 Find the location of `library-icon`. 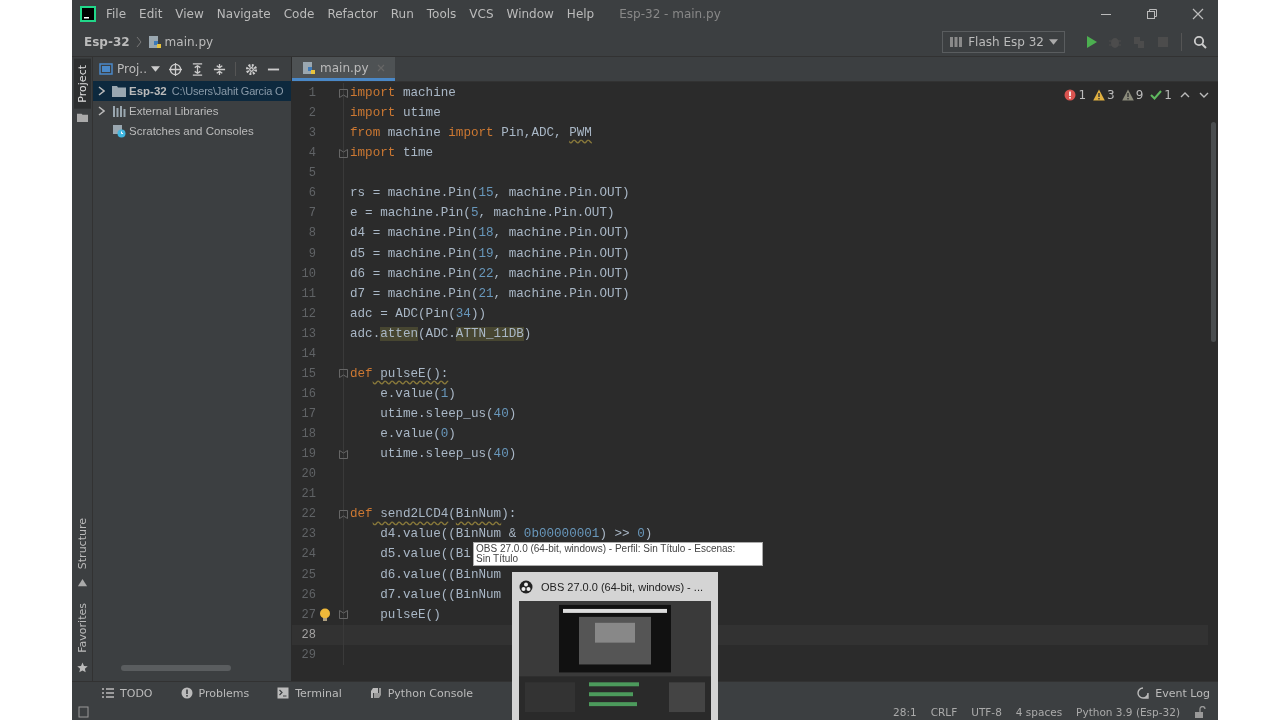

library-icon is located at coordinates (119, 111).